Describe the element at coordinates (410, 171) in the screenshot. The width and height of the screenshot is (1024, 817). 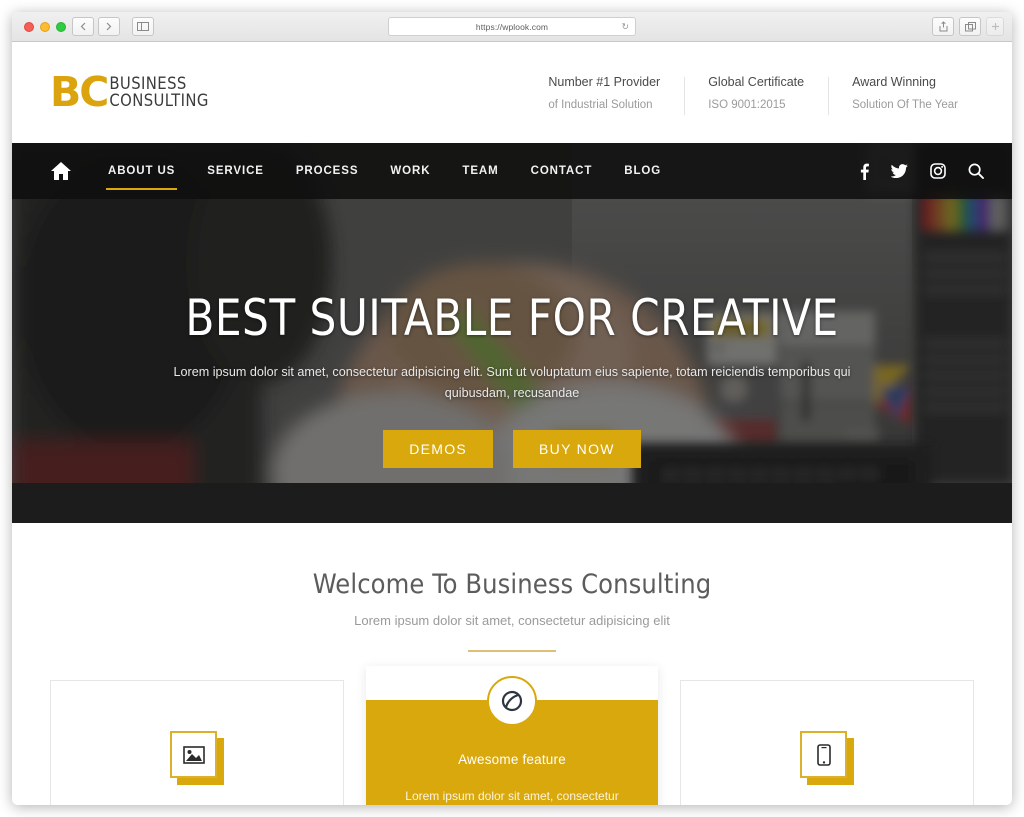
I see `nav-item-work: WORK` at that location.